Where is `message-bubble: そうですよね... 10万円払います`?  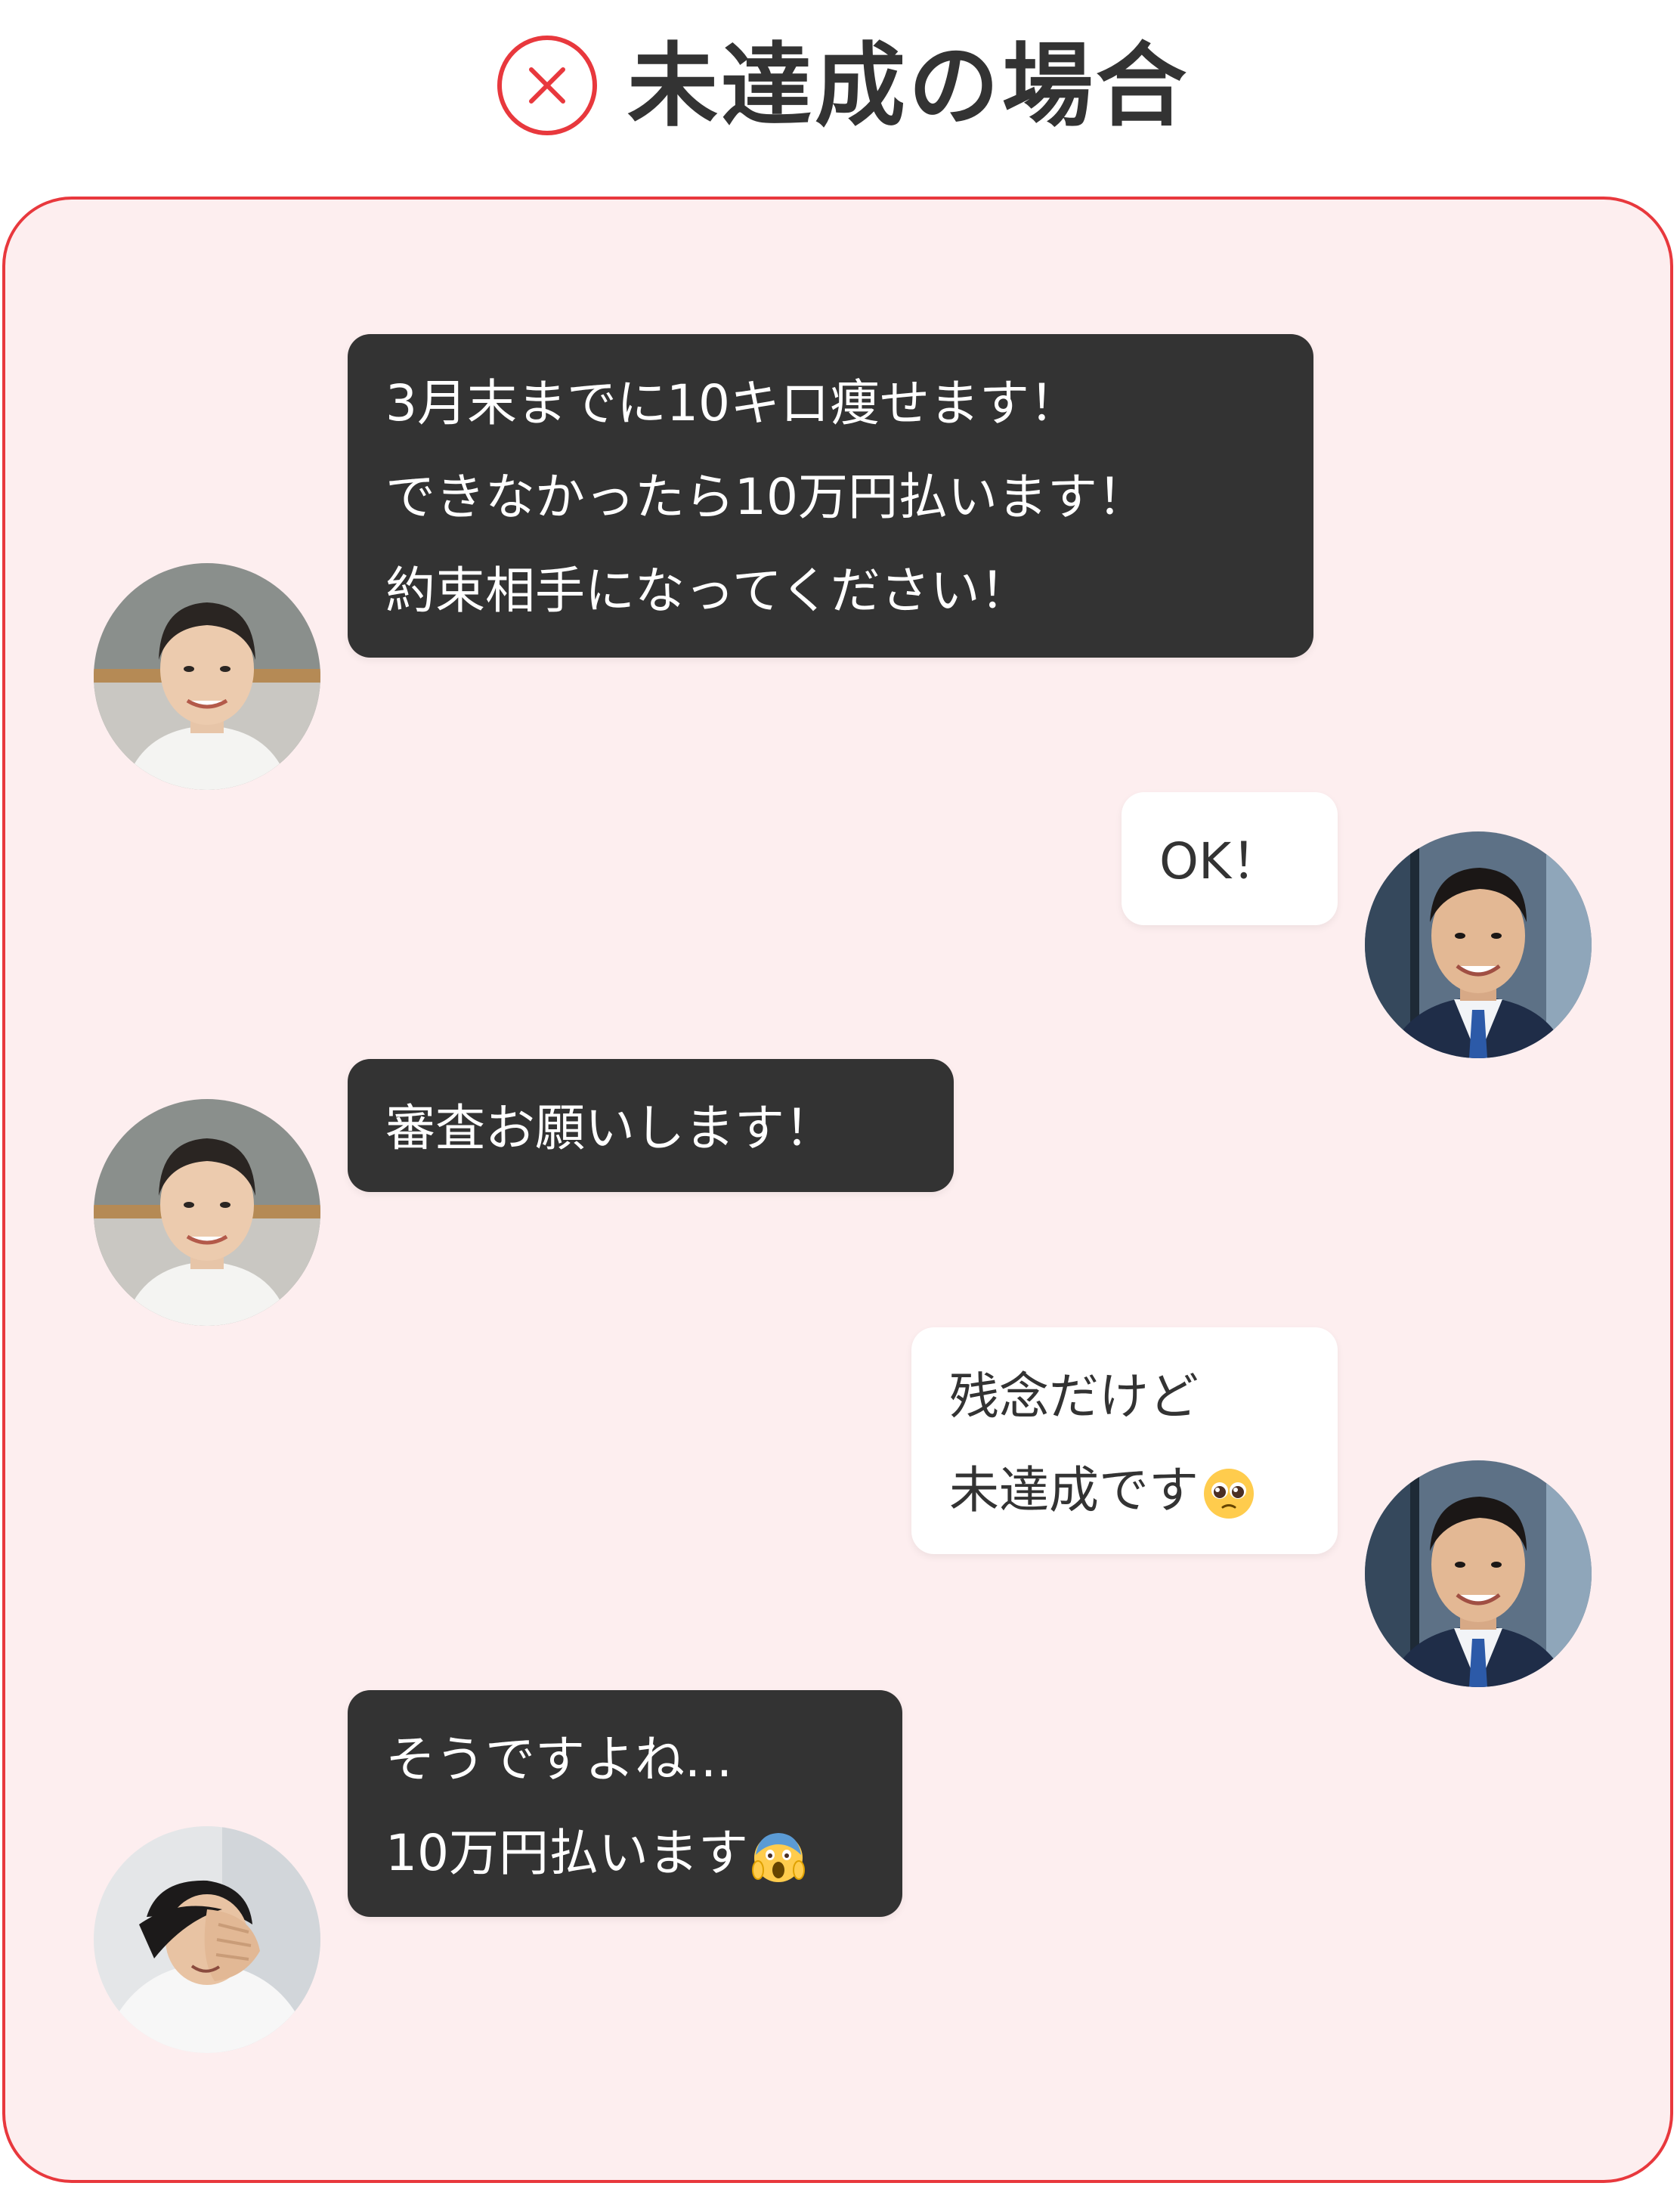 message-bubble: そうですよね... 10万円払います is located at coordinates (625, 1803).